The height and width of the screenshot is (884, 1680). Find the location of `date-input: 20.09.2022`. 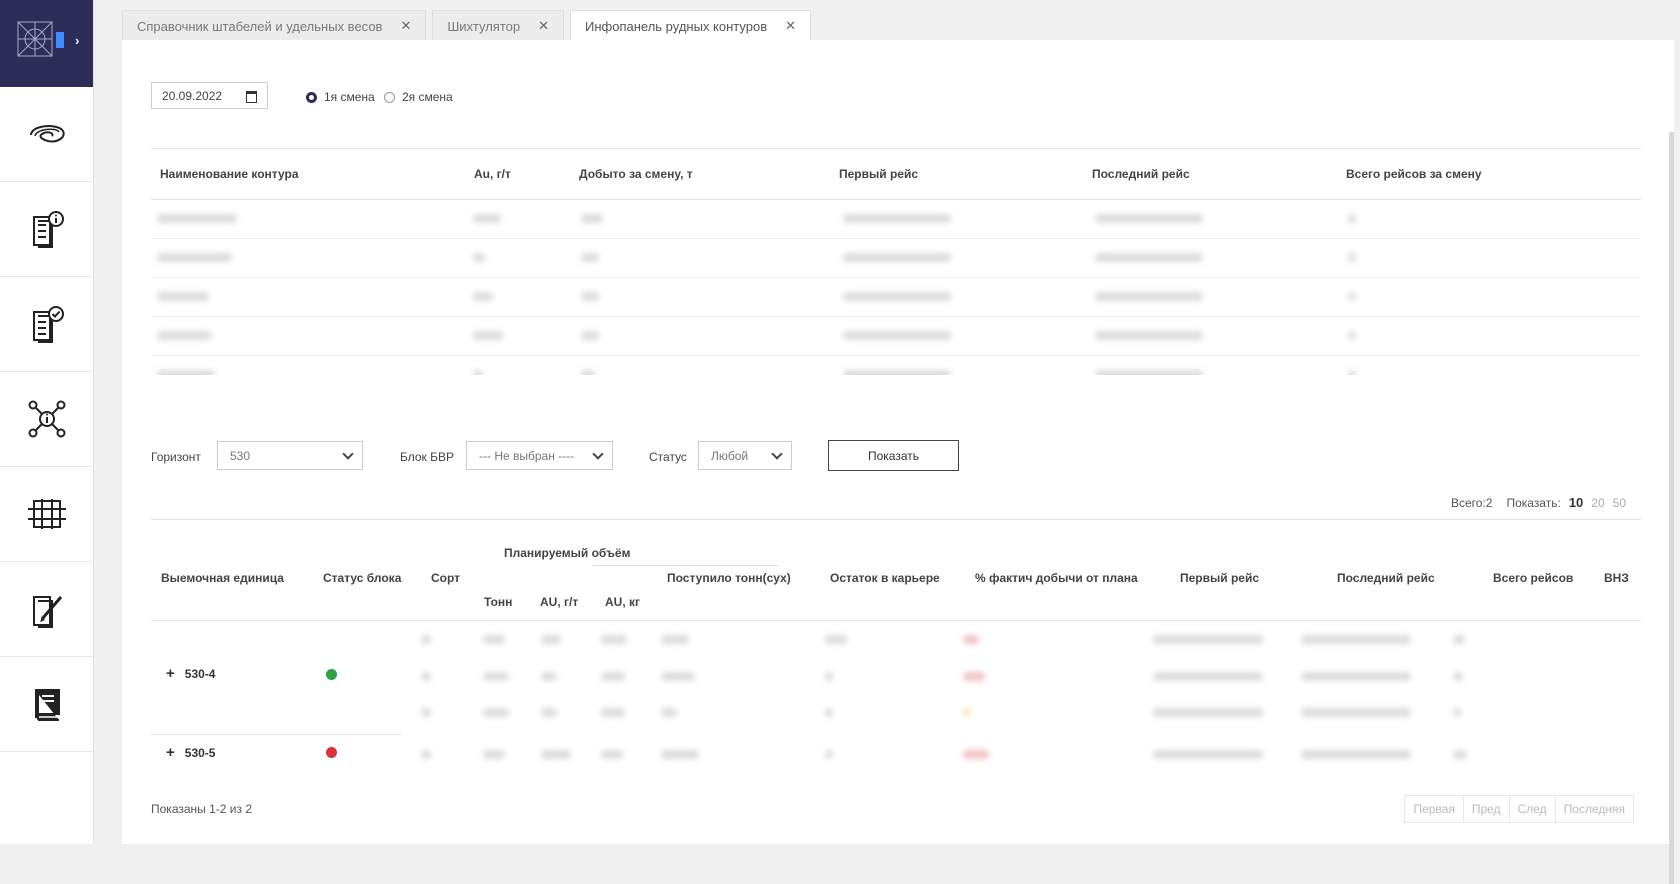

date-input: 20.09.2022 is located at coordinates (209, 95).